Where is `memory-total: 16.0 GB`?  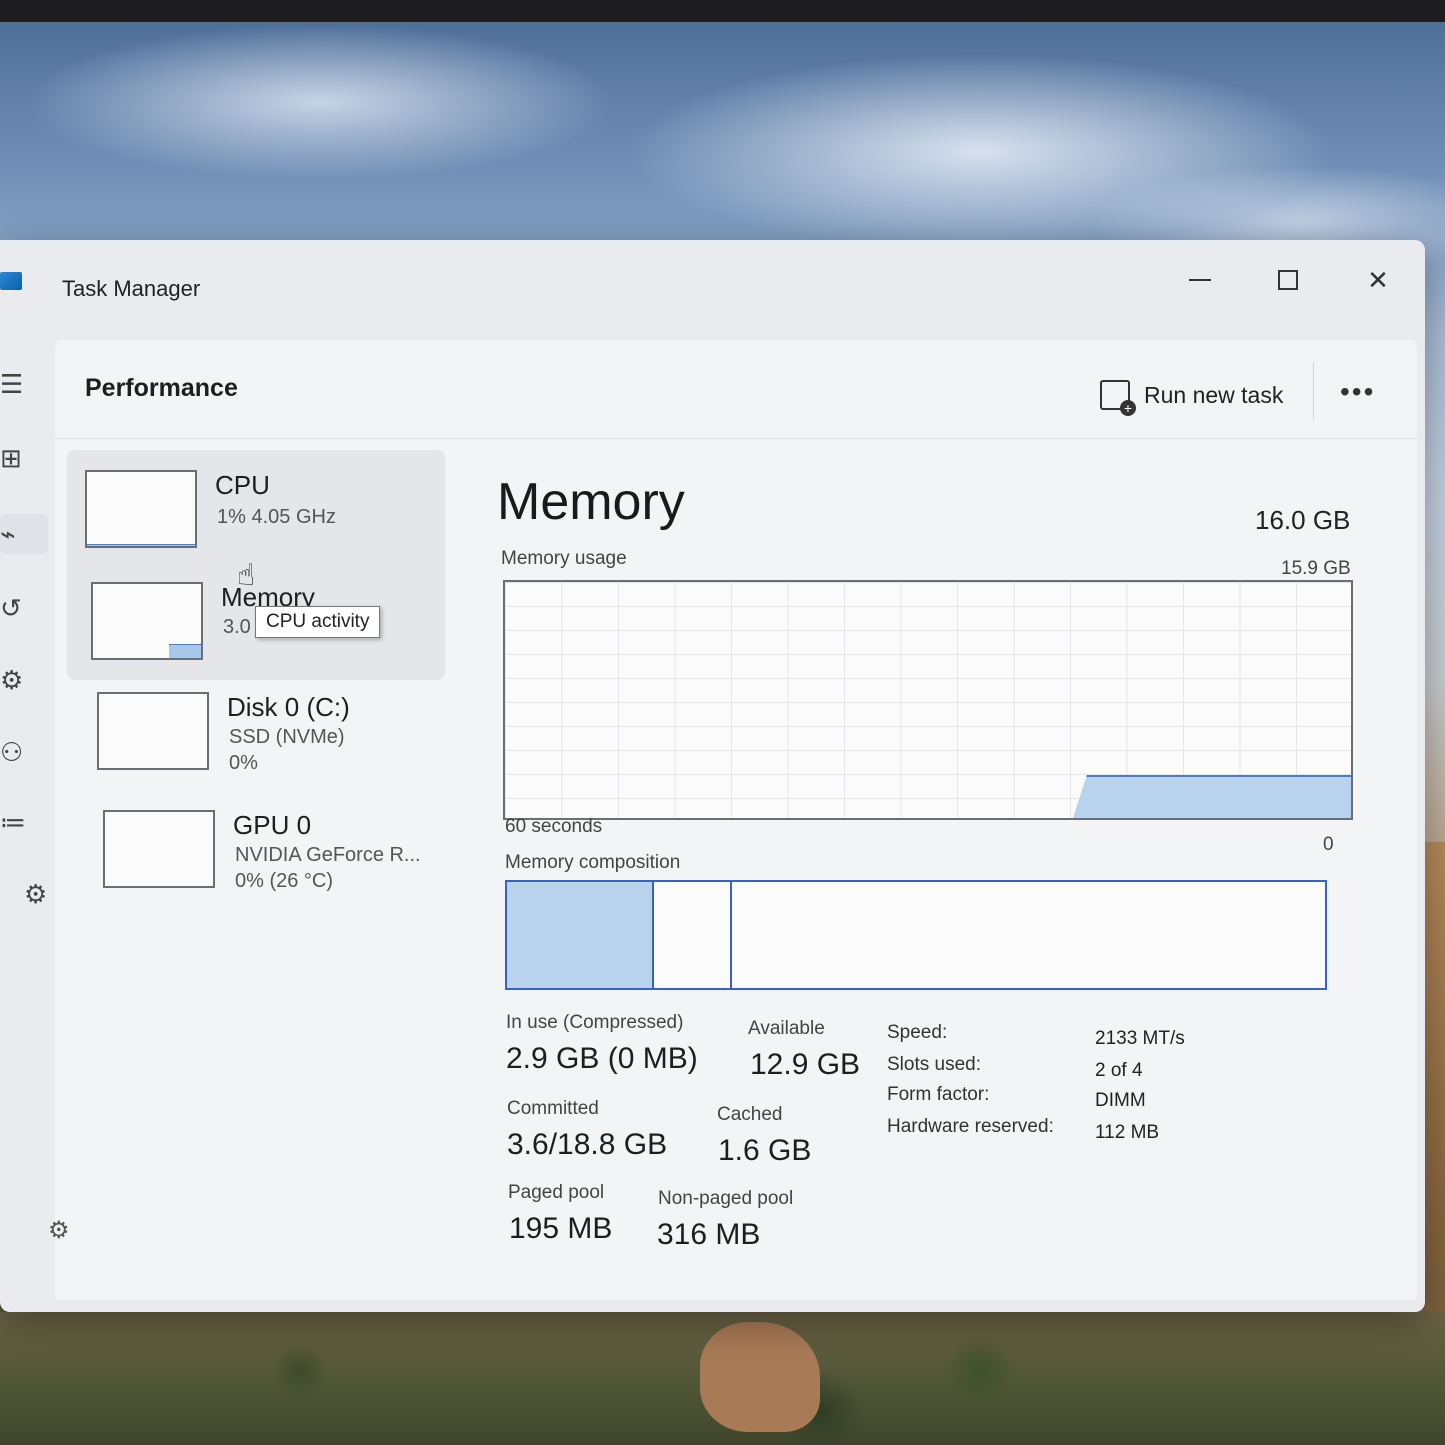 memory-total: 16.0 GB is located at coordinates (1303, 520).